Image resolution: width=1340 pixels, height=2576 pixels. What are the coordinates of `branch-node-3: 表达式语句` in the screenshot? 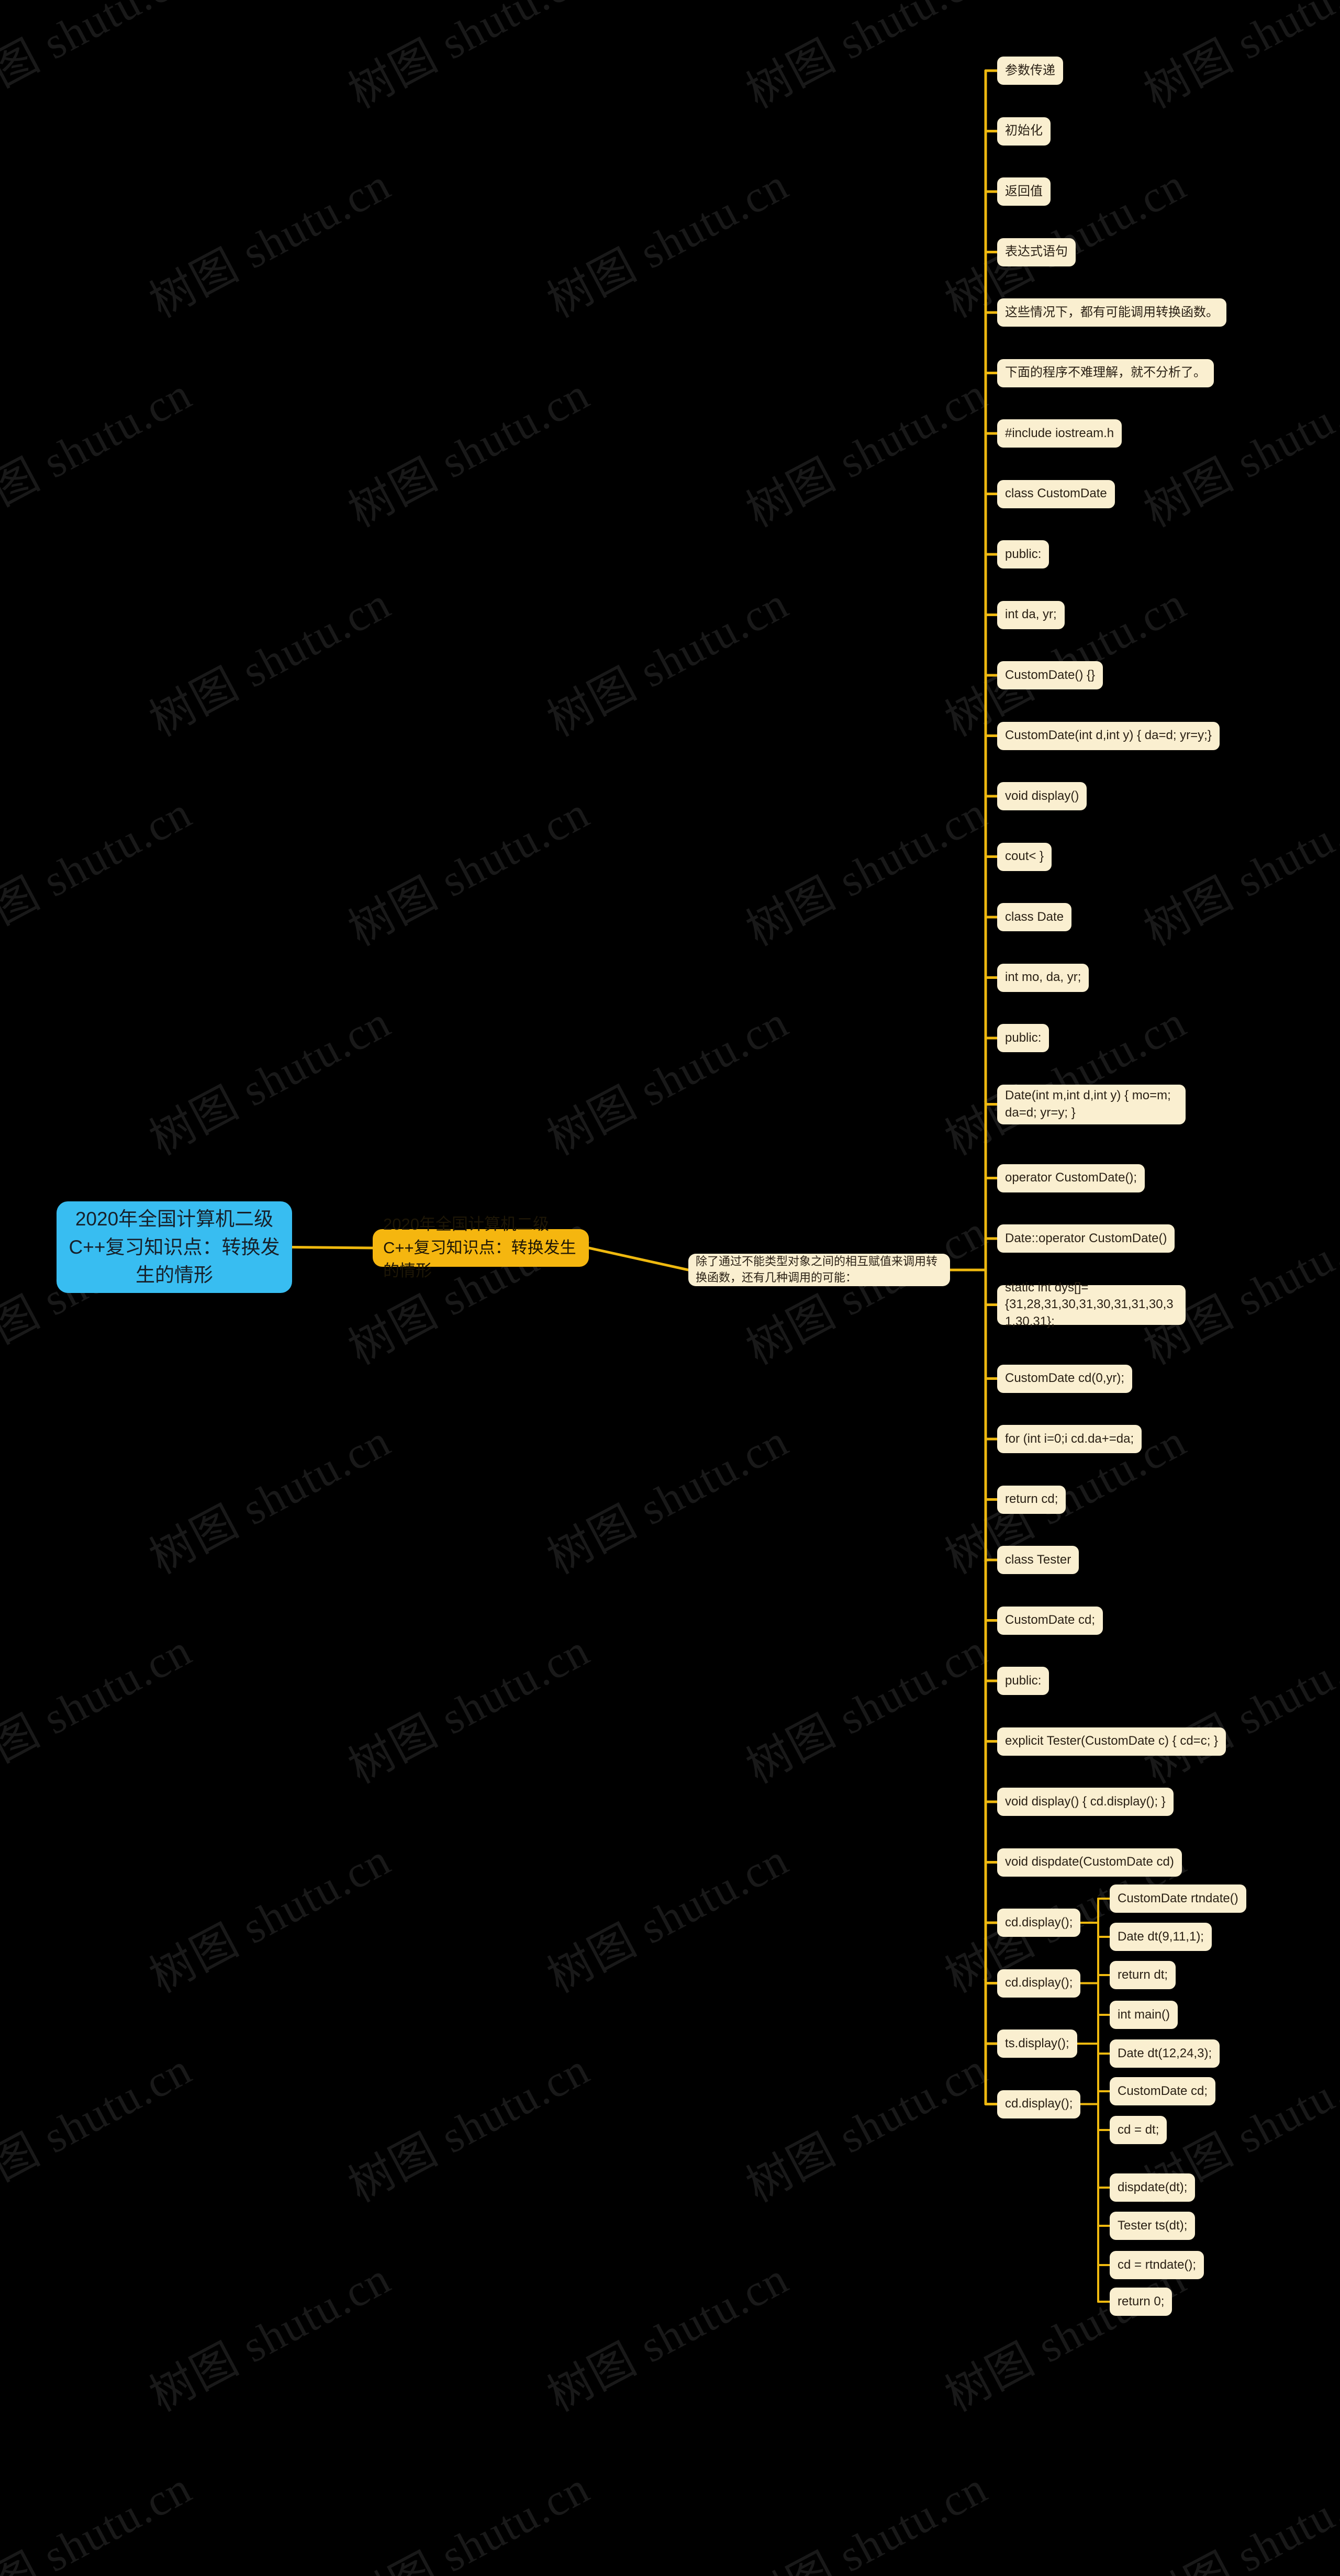 It's located at (1036, 252).